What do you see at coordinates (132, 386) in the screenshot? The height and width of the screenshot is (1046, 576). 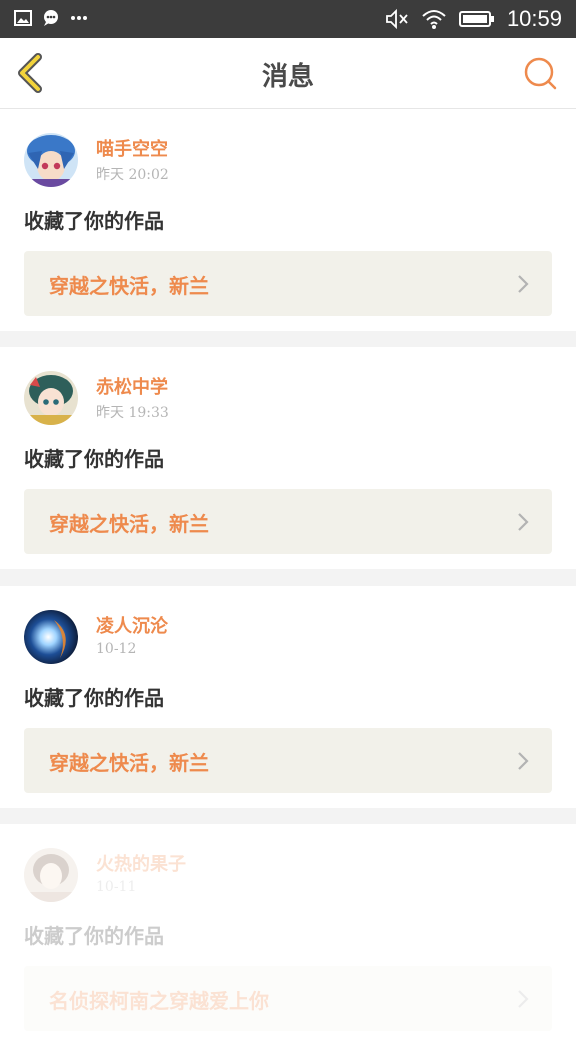 I see `user-name: 赤松中学` at bounding box center [132, 386].